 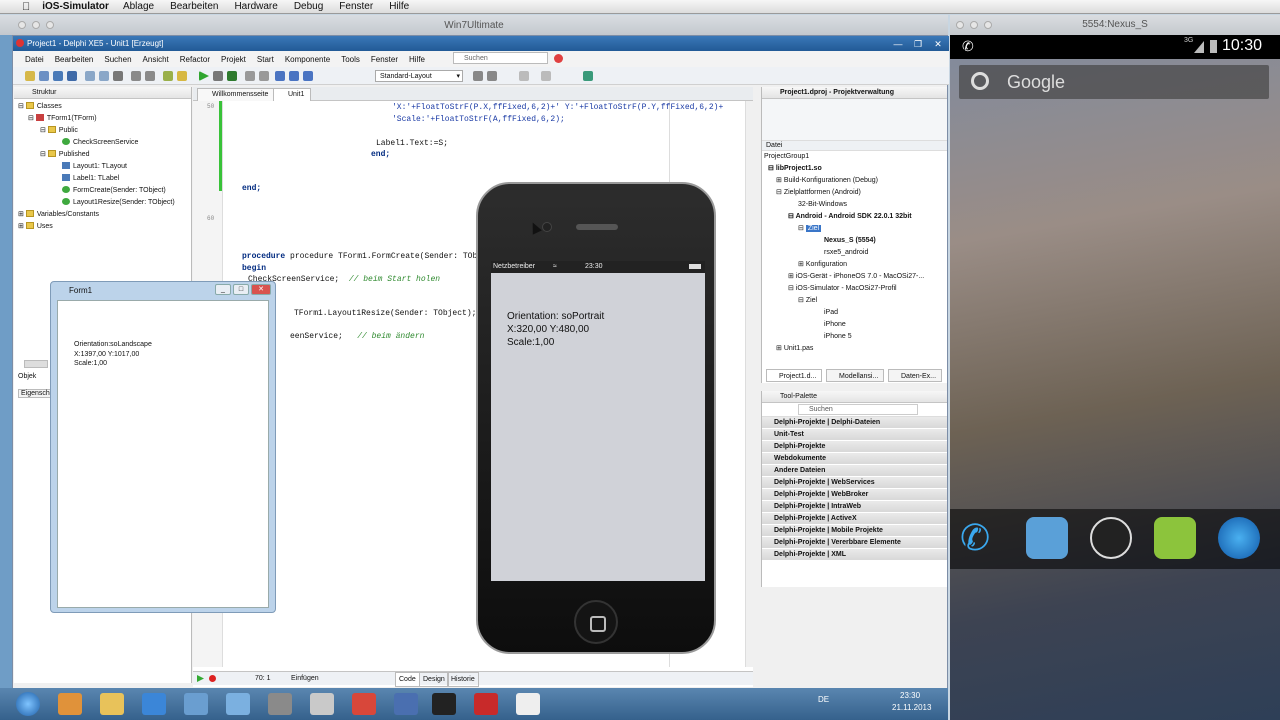 I want to click on menu-komponente: Komponente, so click(x=307, y=59).